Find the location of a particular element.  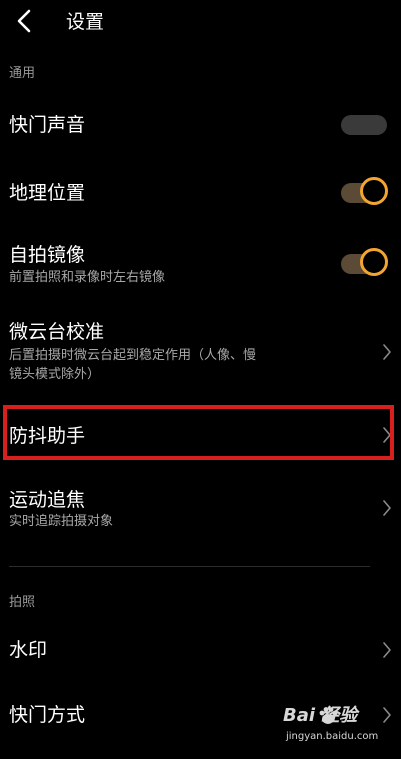

setting-subtitle: 前置拍照和录像时左右镜像 is located at coordinates (87, 277).